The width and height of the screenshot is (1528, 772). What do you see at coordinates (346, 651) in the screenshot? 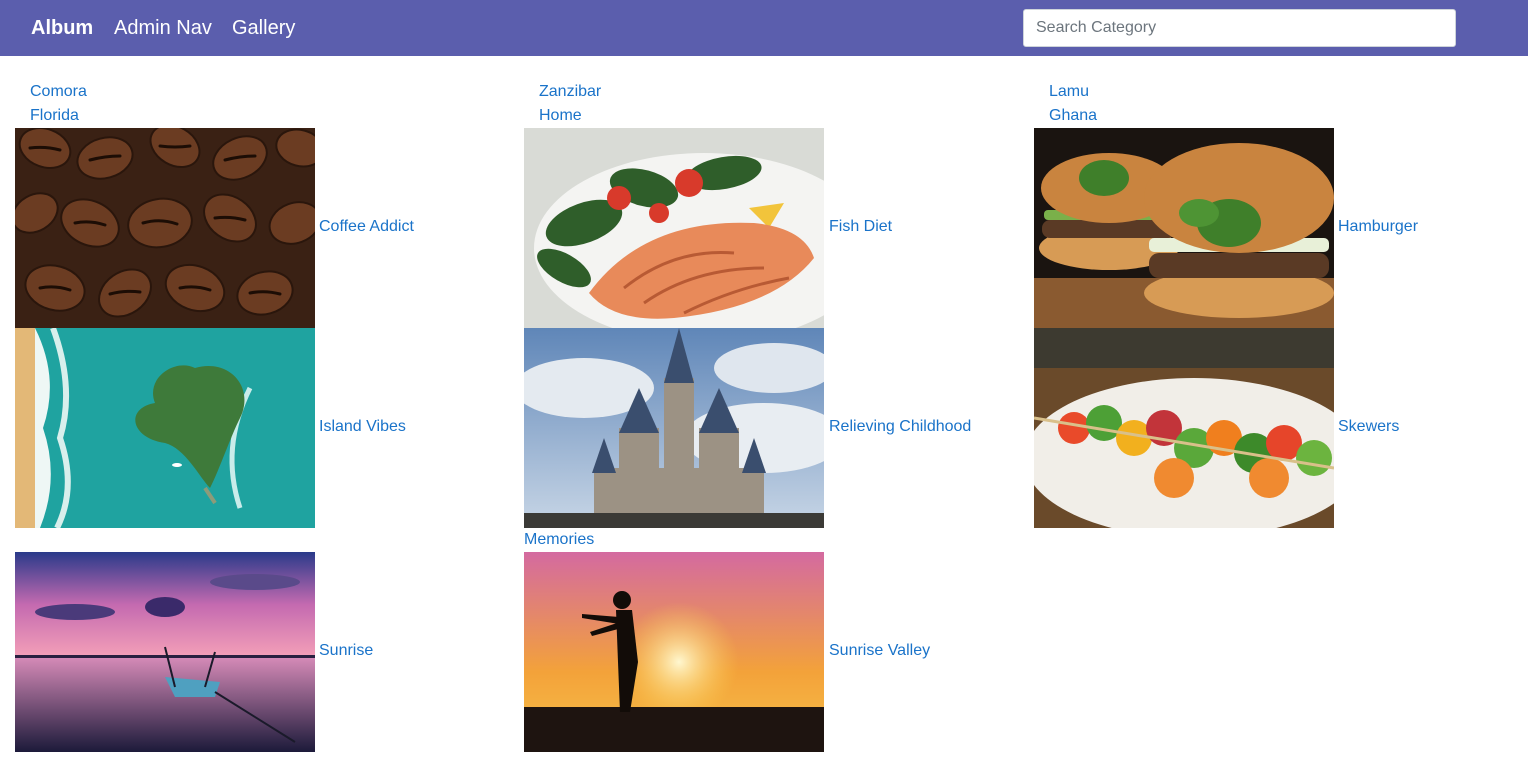
I see `album-link-sunrise: Sunrise` at bounding box center [346, 651].